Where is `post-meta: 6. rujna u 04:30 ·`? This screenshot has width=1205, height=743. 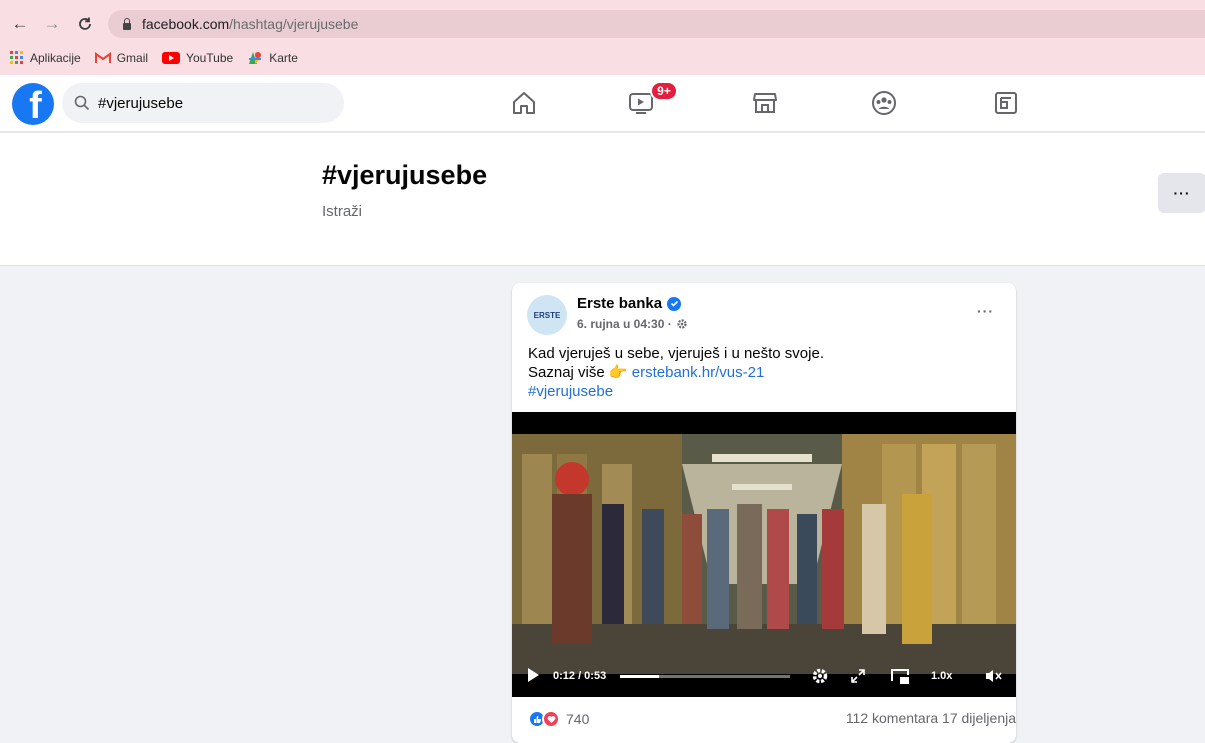 post-meta: 6. rujna u 04:30 · is located at coordinates (632, 324).